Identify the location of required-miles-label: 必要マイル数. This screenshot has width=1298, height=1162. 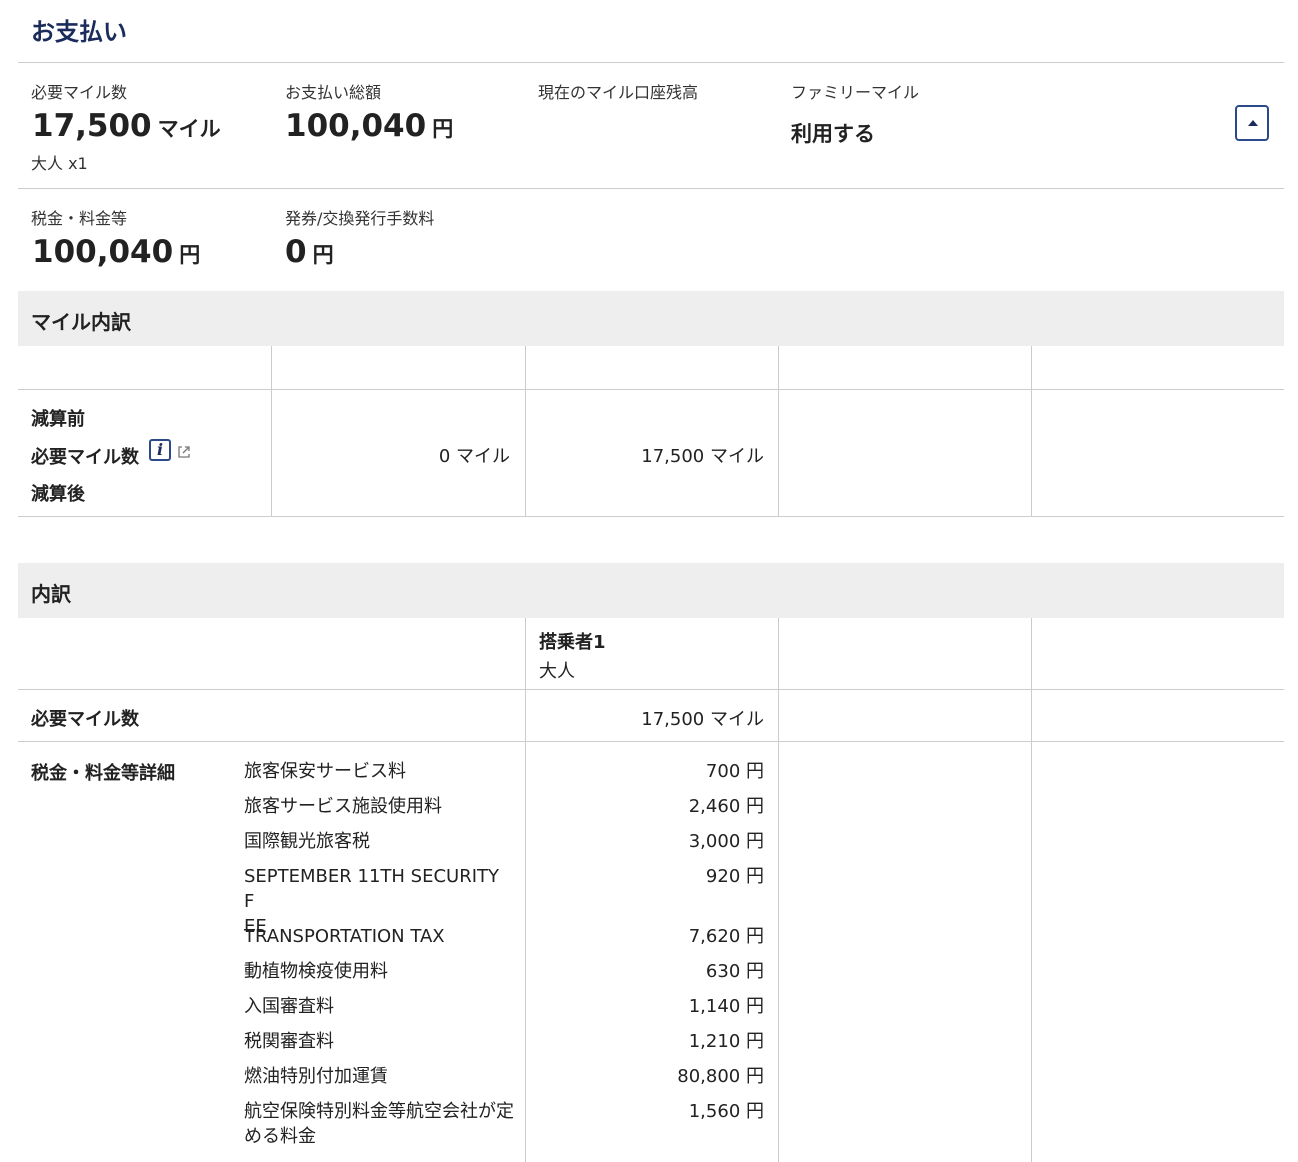
(79, 92).